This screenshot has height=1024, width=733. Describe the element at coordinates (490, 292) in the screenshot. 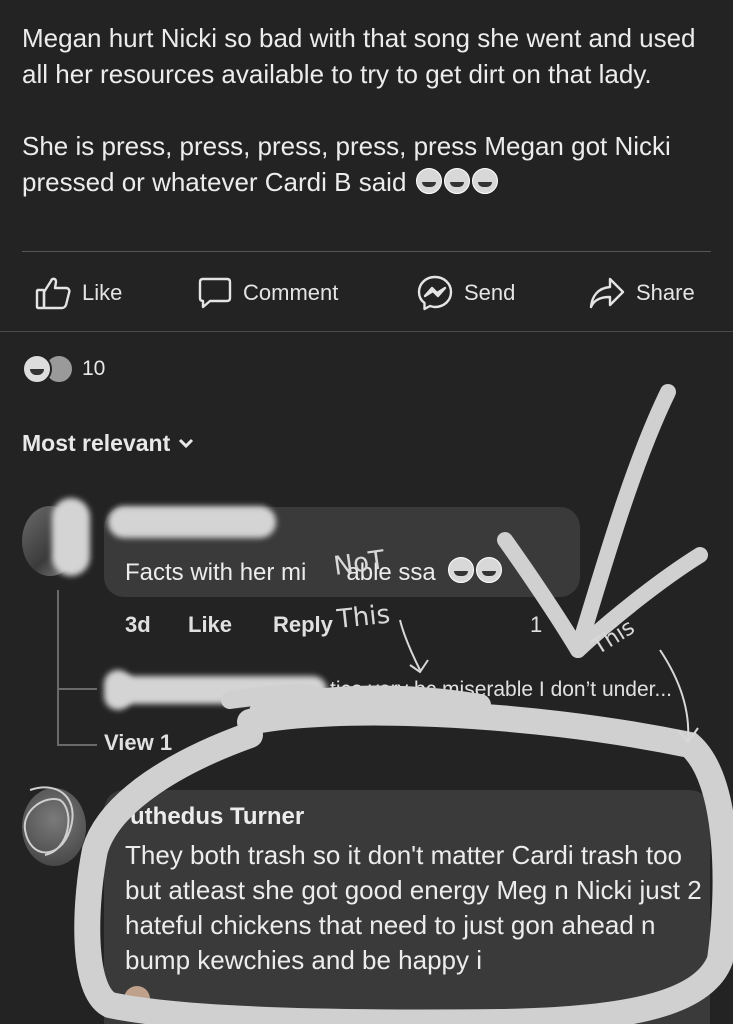

I see `send-label: Send` at that location.